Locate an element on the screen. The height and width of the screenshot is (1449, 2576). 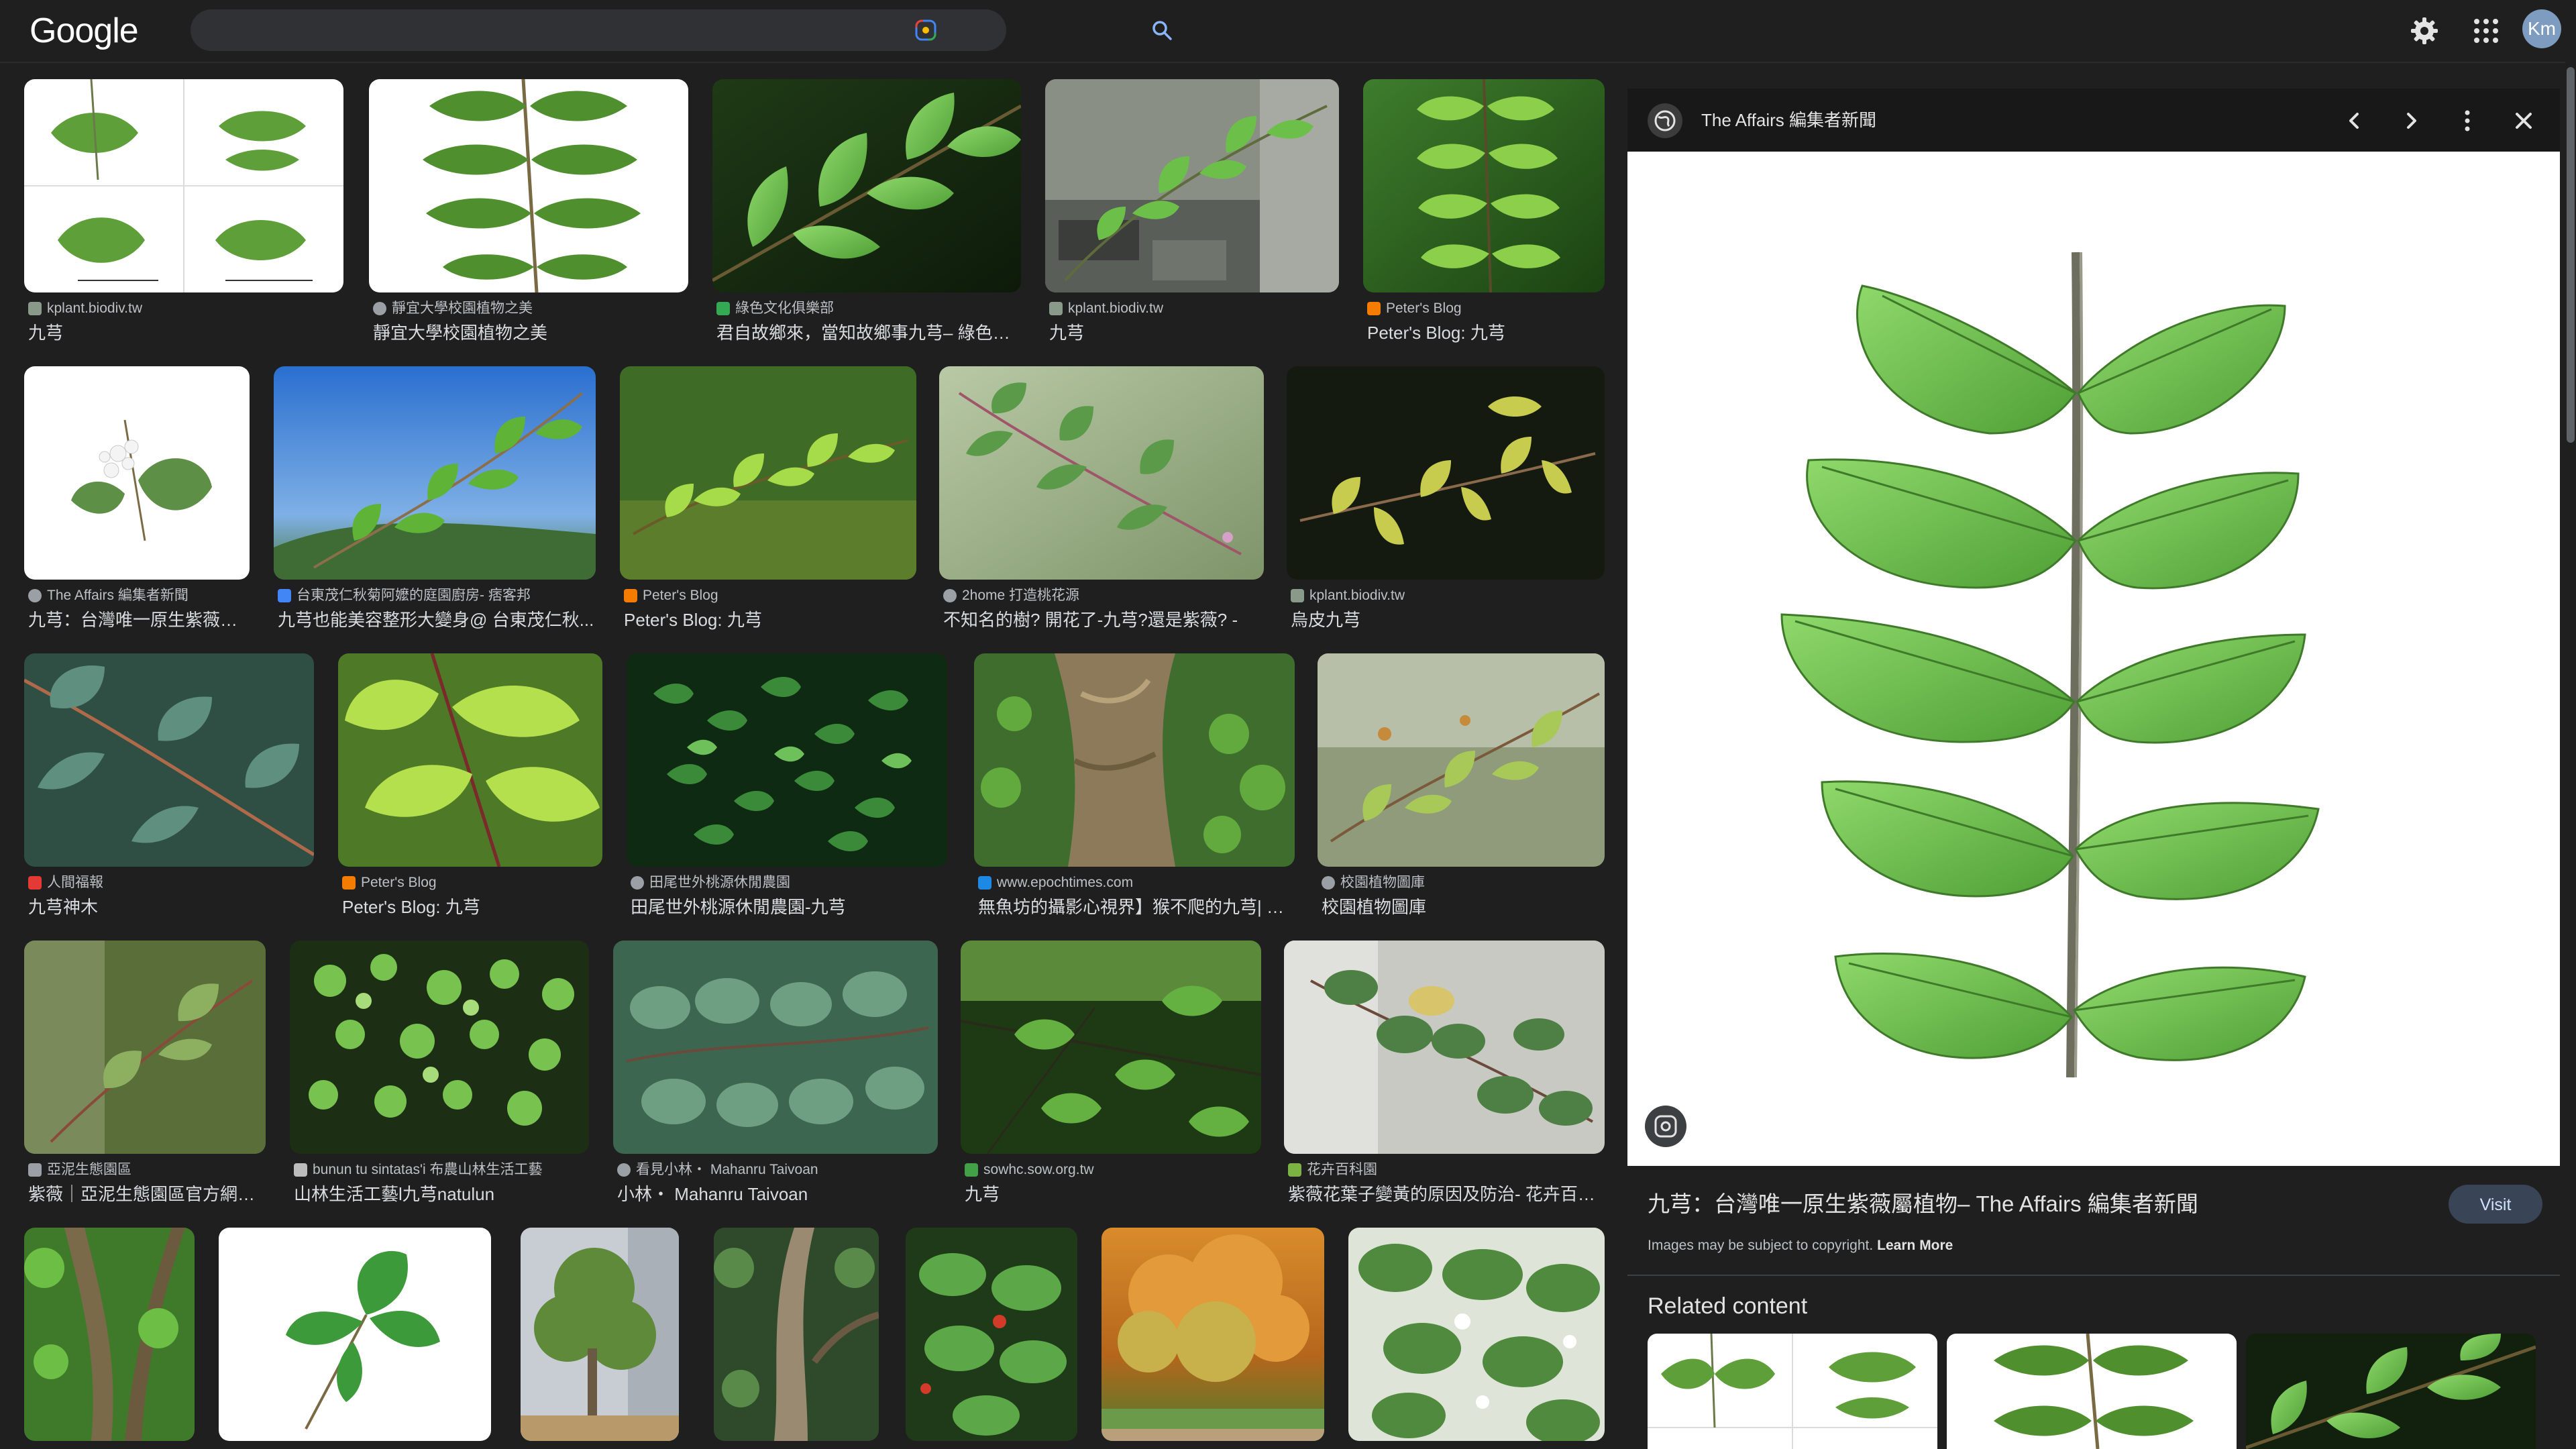
preview-source-name: The Affairs 編集者新聞 is located at coordinates (1788, 120).